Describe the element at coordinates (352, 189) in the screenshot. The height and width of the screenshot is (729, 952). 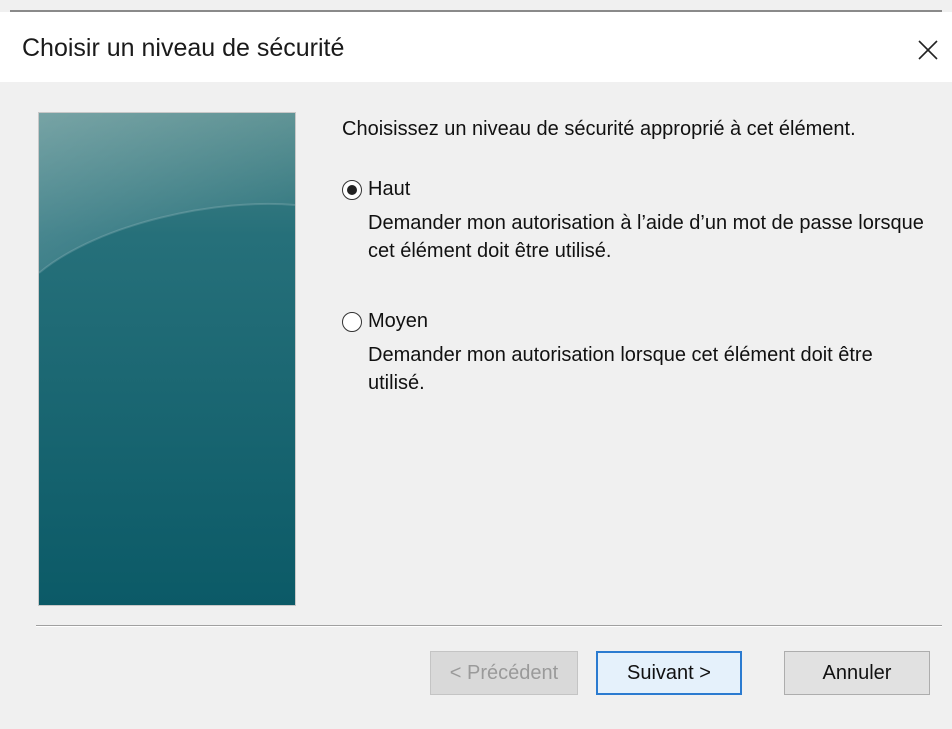
I see `radio-selected-icon` at that location.